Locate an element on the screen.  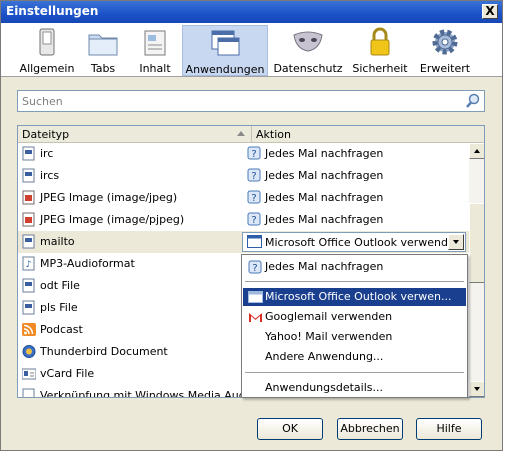
rss-feed-icon is located at coordinates (29, 329).